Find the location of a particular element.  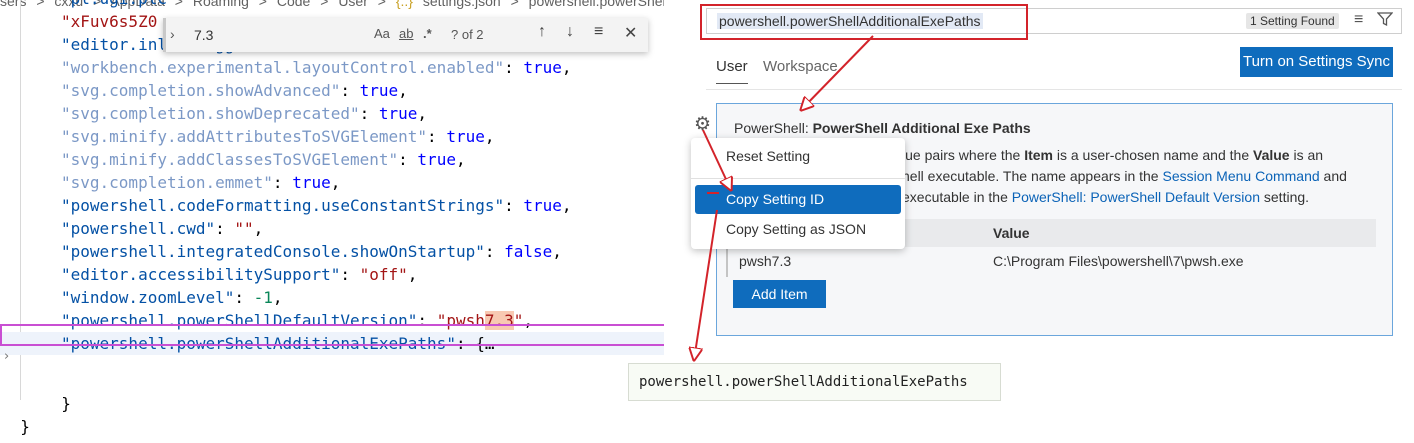

arrow-to-copy-id is located at coordinates (716, 159).